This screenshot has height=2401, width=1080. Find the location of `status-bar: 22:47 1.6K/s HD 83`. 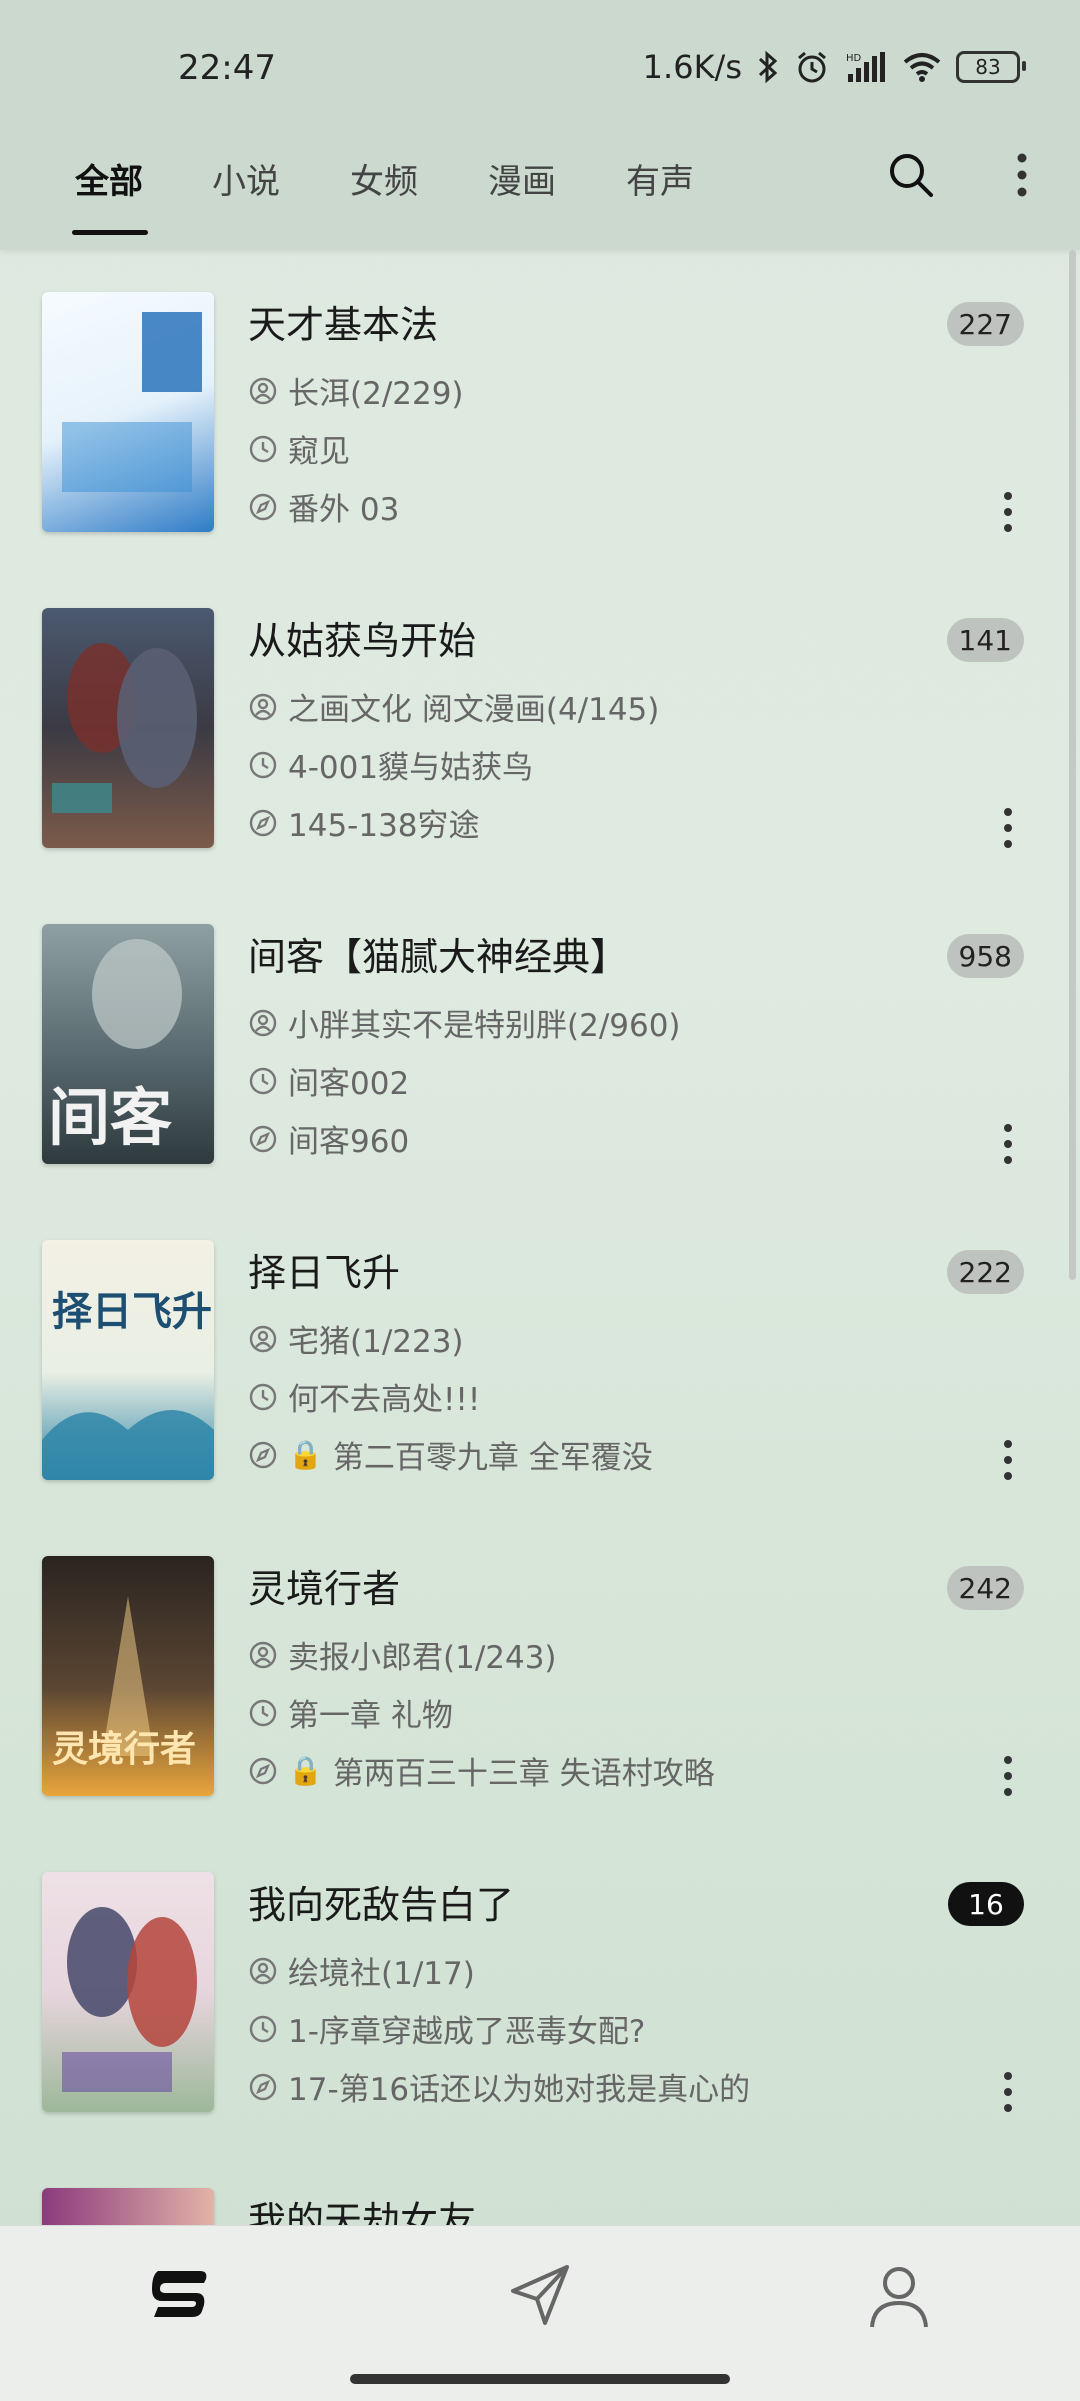

status-bar: 22:47 1.6K/s HD 83 is located at coordinates (540, 72).